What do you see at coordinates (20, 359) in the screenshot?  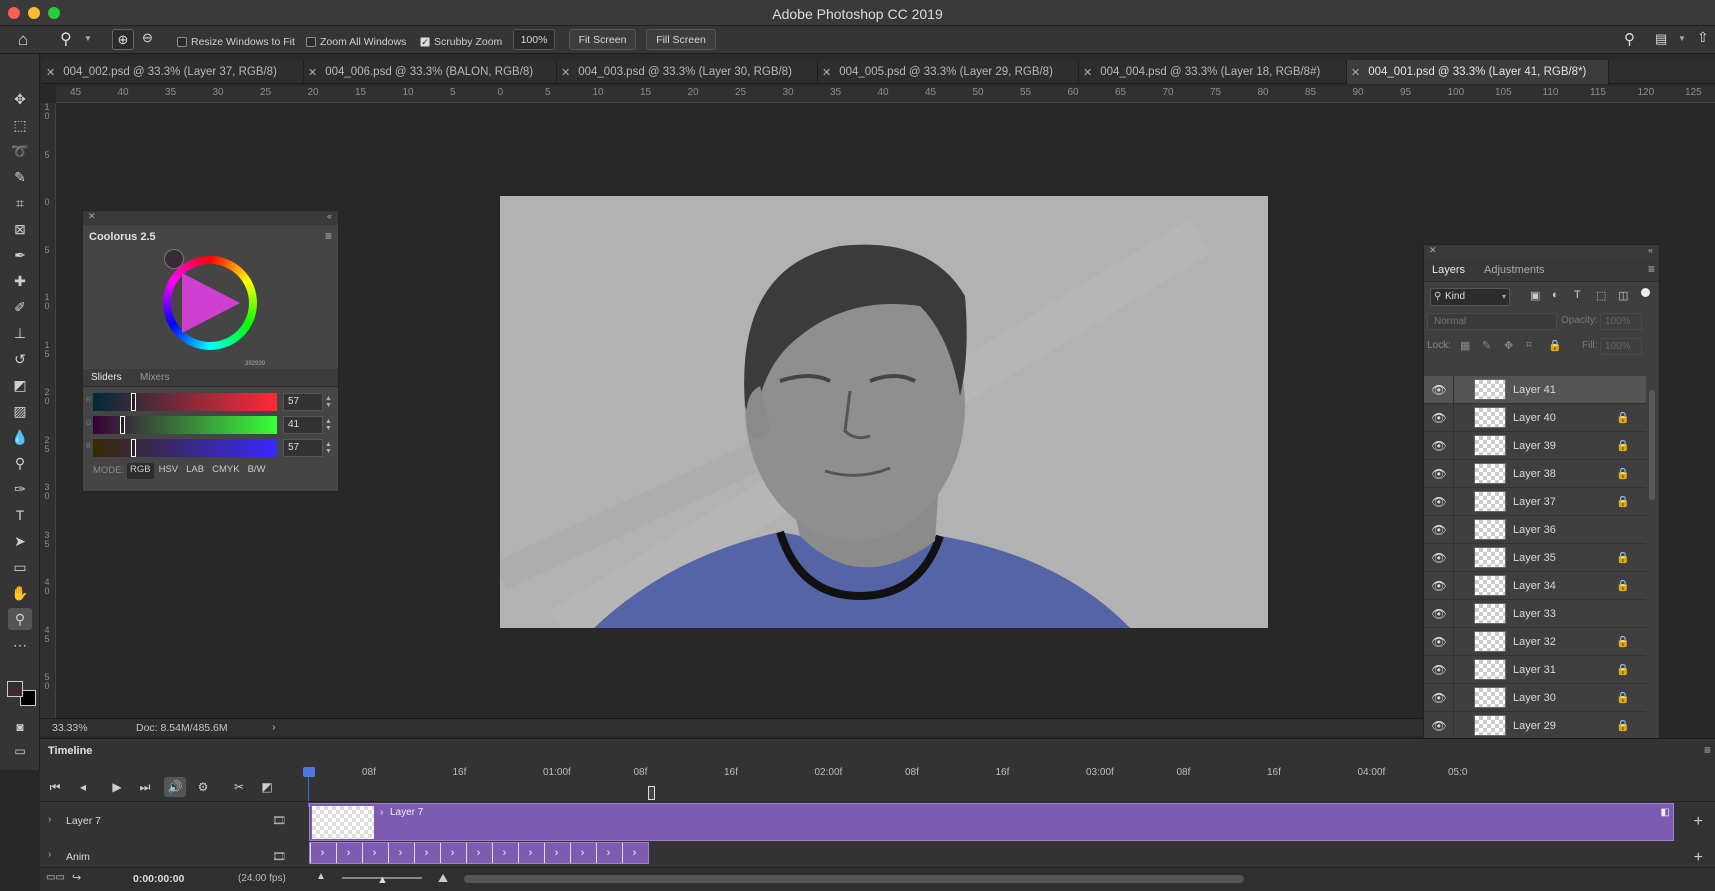 I see `history-brush-icon: ↺` at bounding box center [20, 359].